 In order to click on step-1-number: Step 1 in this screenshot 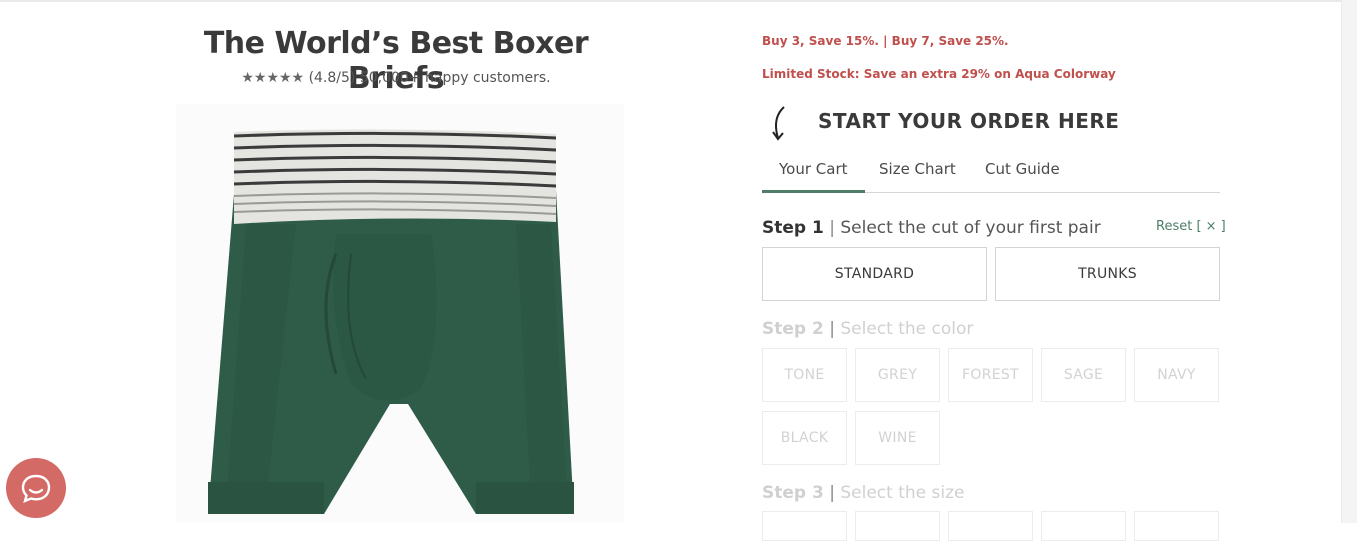, I will do `click(793, 228)`.